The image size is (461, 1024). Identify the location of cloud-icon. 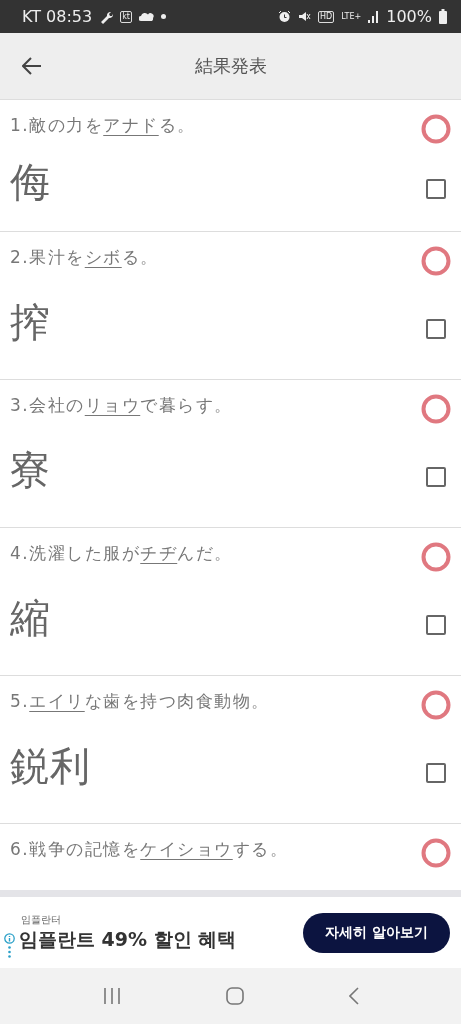
(146, 16).